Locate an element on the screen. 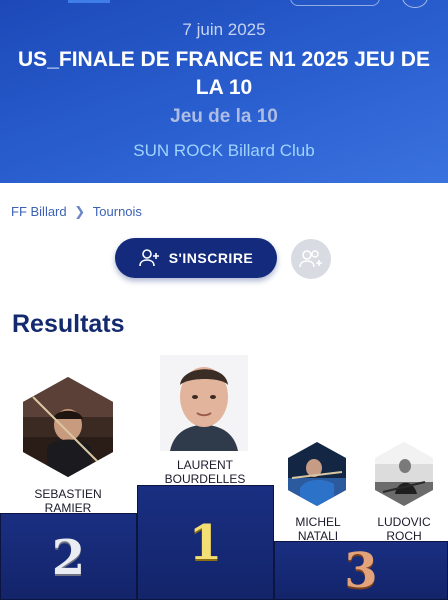  breadcrumb-item-tournois: Tournois is located at coordinates (117, 211).